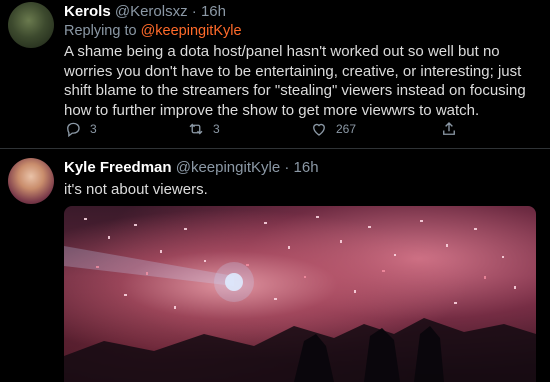  I want to click on heart-icon, so click(319, 129).